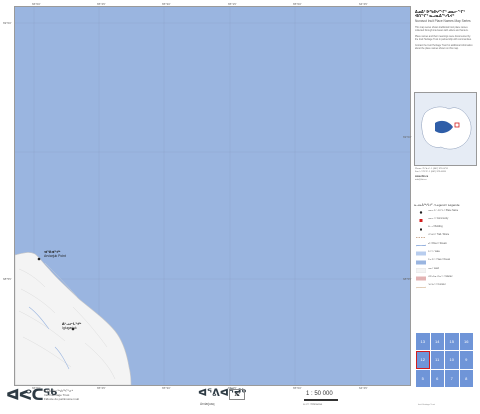 The image size is (480, 414). What do you see at coordinates (437, 360) in the screenshot?
I see `index-tile: 11` at bounding box center [437, 360].